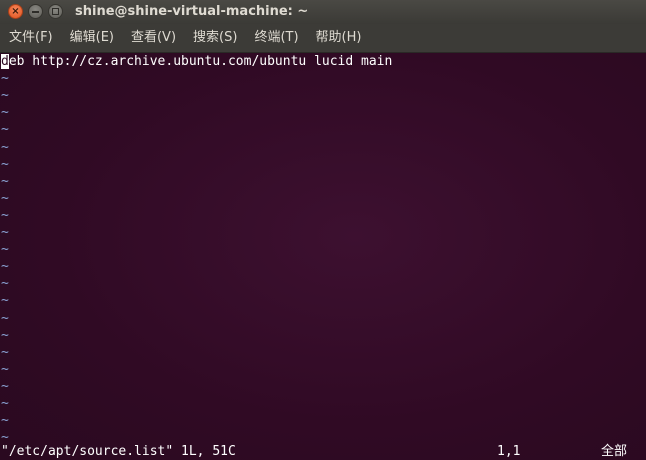  Describe the element at coordinates (35, 11) in the screenshot. I see `minimize-window-button` at that location.